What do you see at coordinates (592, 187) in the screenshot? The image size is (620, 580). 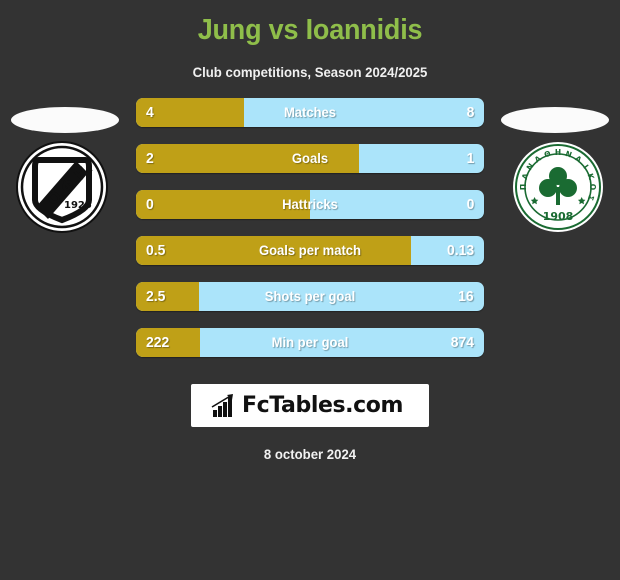 I see `svg-text: Ο` at bounding box center [592, 187].